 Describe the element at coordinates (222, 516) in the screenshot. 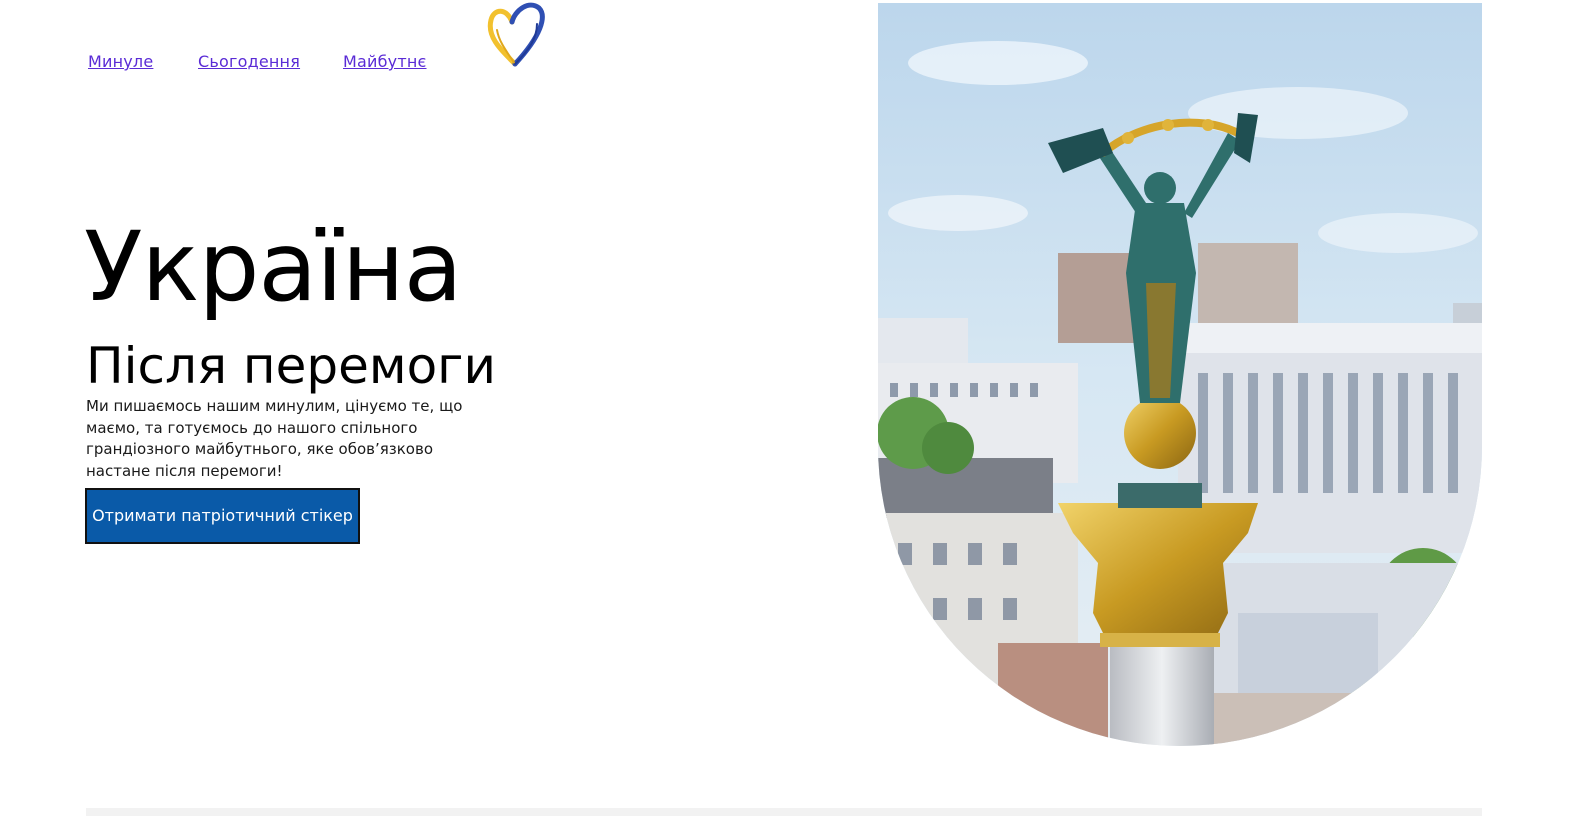

I see `get-sticker-button: Отримати патріотичний стікер` at that location.